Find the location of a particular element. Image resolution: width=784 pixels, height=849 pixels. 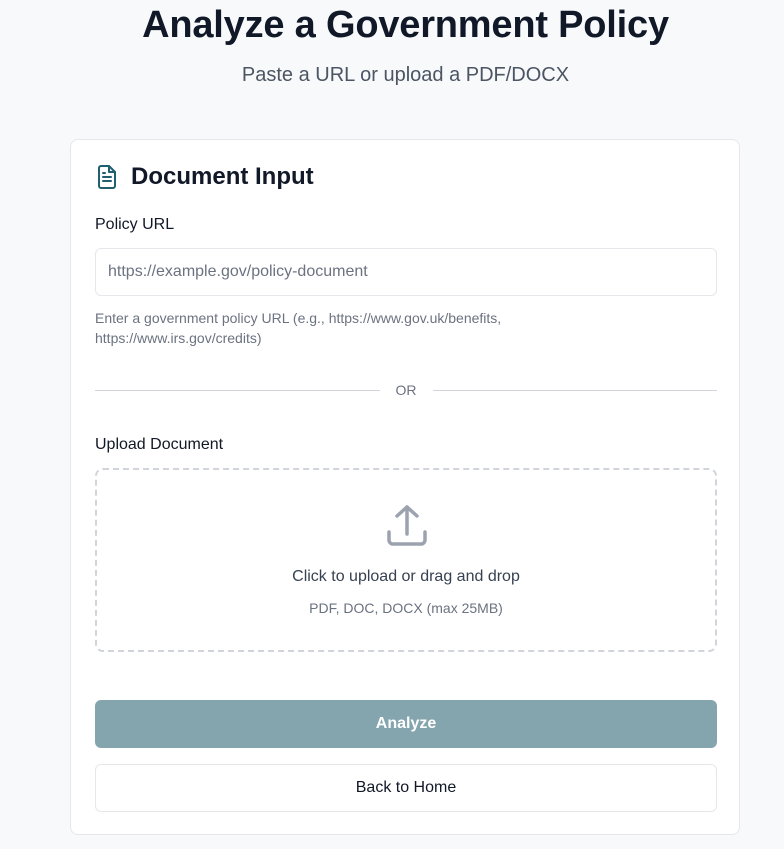

page-subtitle: Paste a URL or upload a PDF/DOCX is located at coordinates (405, 75).